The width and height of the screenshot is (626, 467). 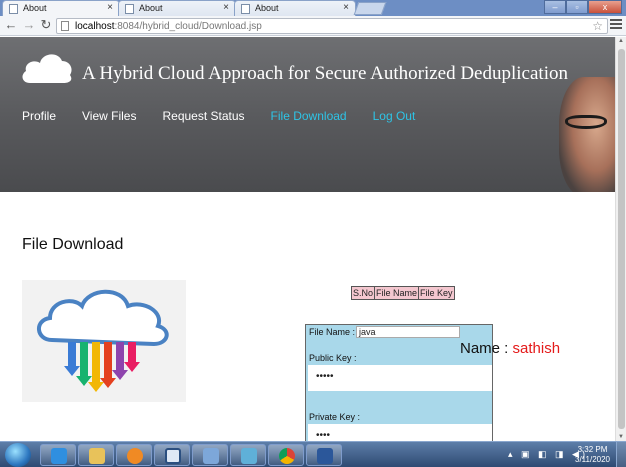 I want to click on explorer-folder-icon, so click(x=96, y=455).